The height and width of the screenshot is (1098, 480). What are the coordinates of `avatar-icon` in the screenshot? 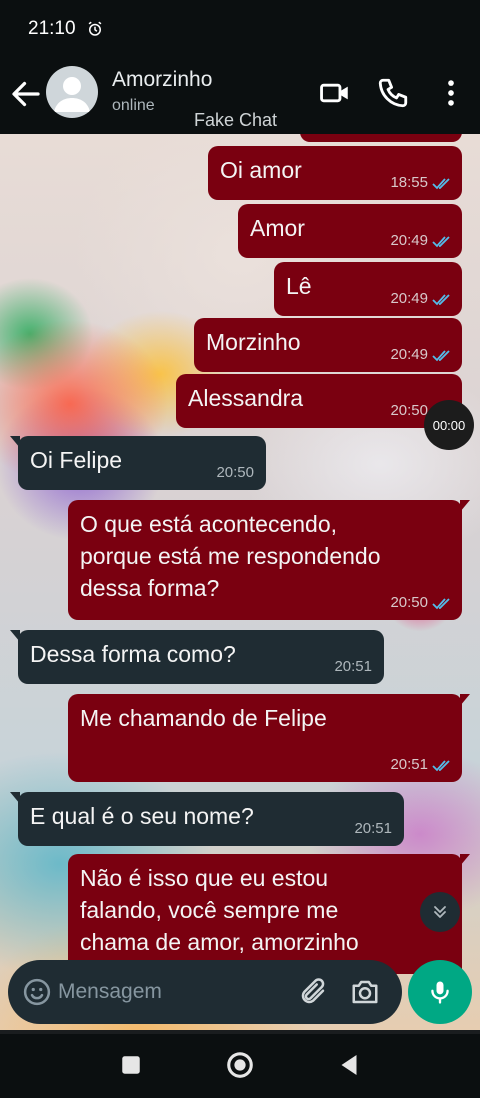 It's located at (72, 94).